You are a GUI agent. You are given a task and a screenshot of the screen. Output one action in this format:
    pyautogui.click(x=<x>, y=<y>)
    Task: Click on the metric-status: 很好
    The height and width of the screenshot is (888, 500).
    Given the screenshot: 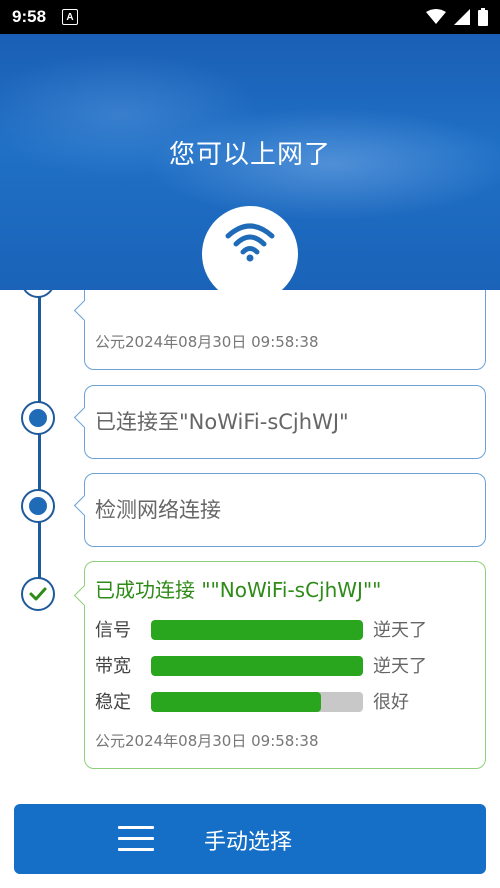 What is the action you would take?
    pyautogui.click(x=391, y=702)
    